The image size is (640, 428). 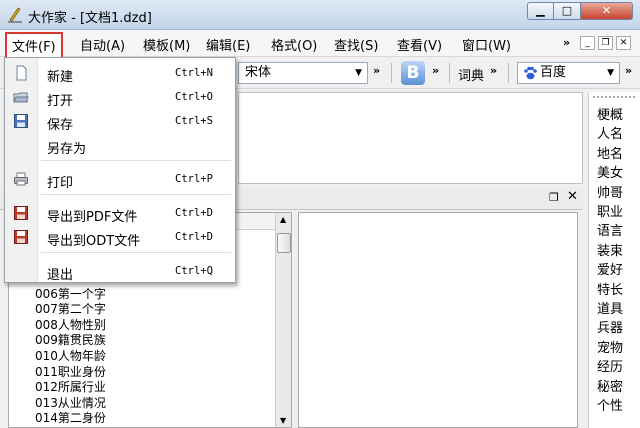 What do you see at coordinates (67, 149) in the screenshot?
I see `menu-item-label: 另存为` at bounding box center [67, 149].